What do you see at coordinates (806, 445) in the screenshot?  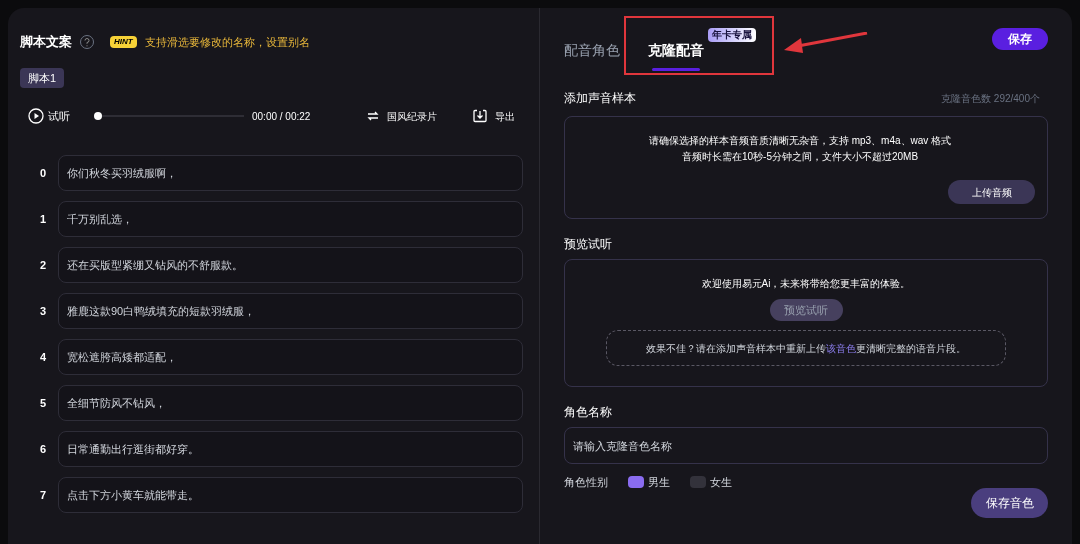 I see `name-input-field: 请输入克隆音色名称` at bounding box center [806, 445].